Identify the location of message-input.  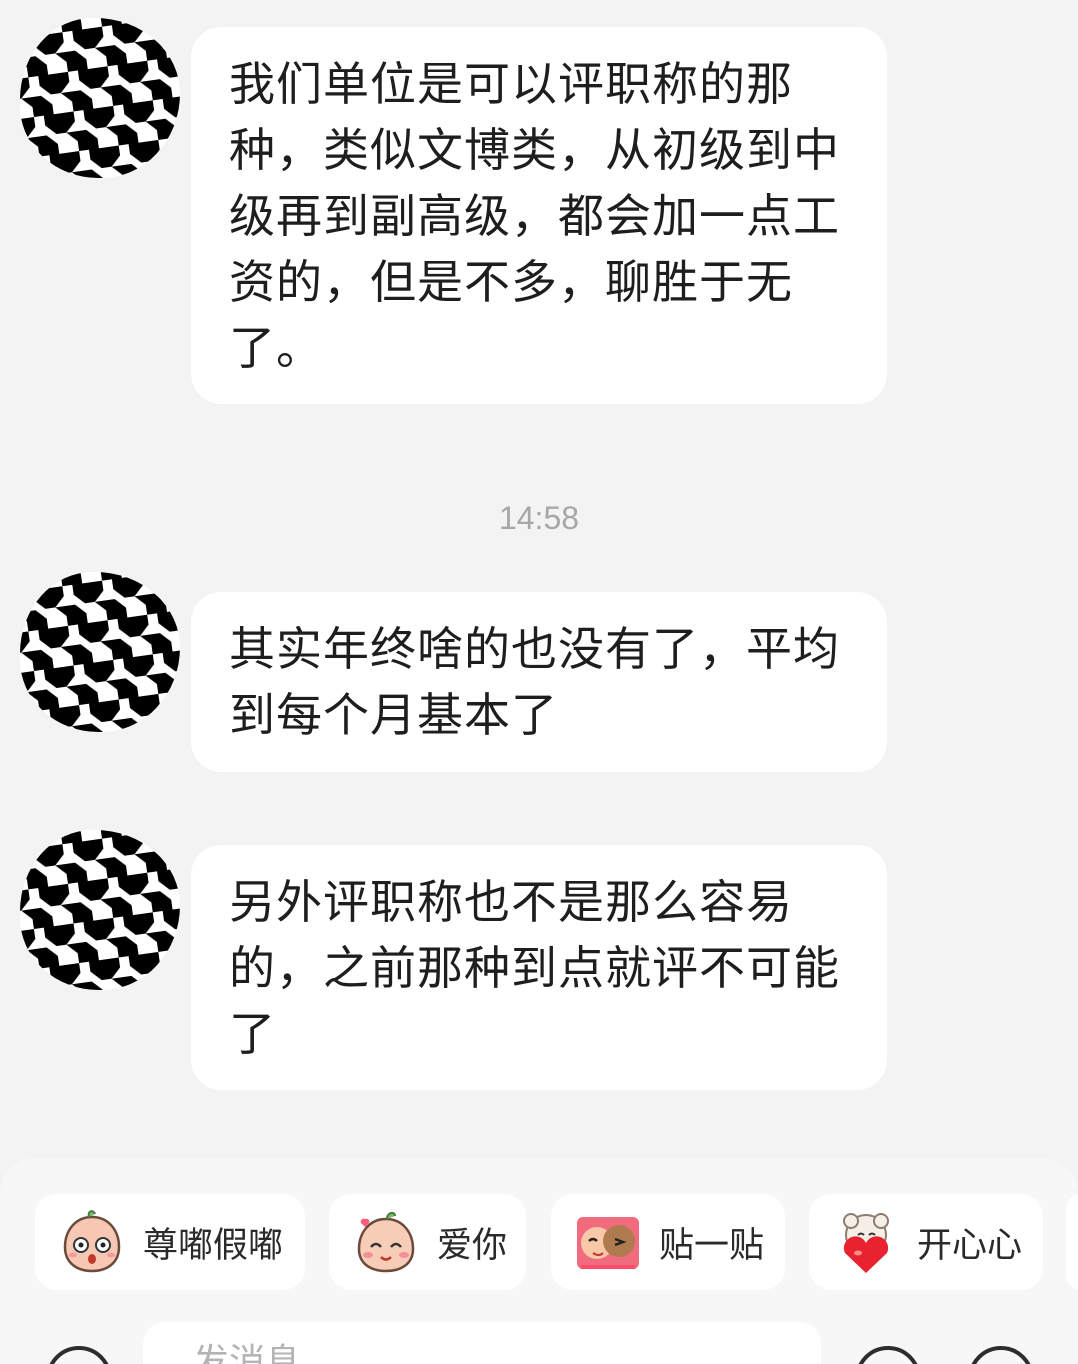
(482, 1343).